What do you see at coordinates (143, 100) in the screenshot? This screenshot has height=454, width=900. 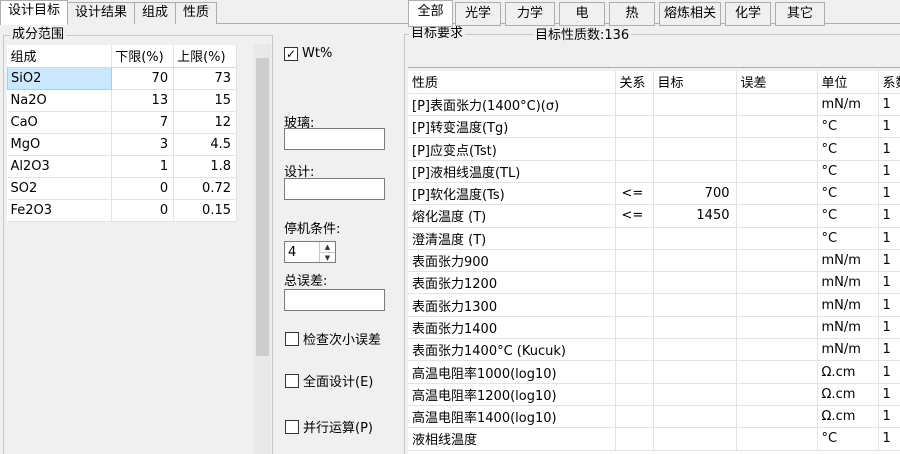 I see `lower-limit-cell: 13` at bounding box center [143, 100].